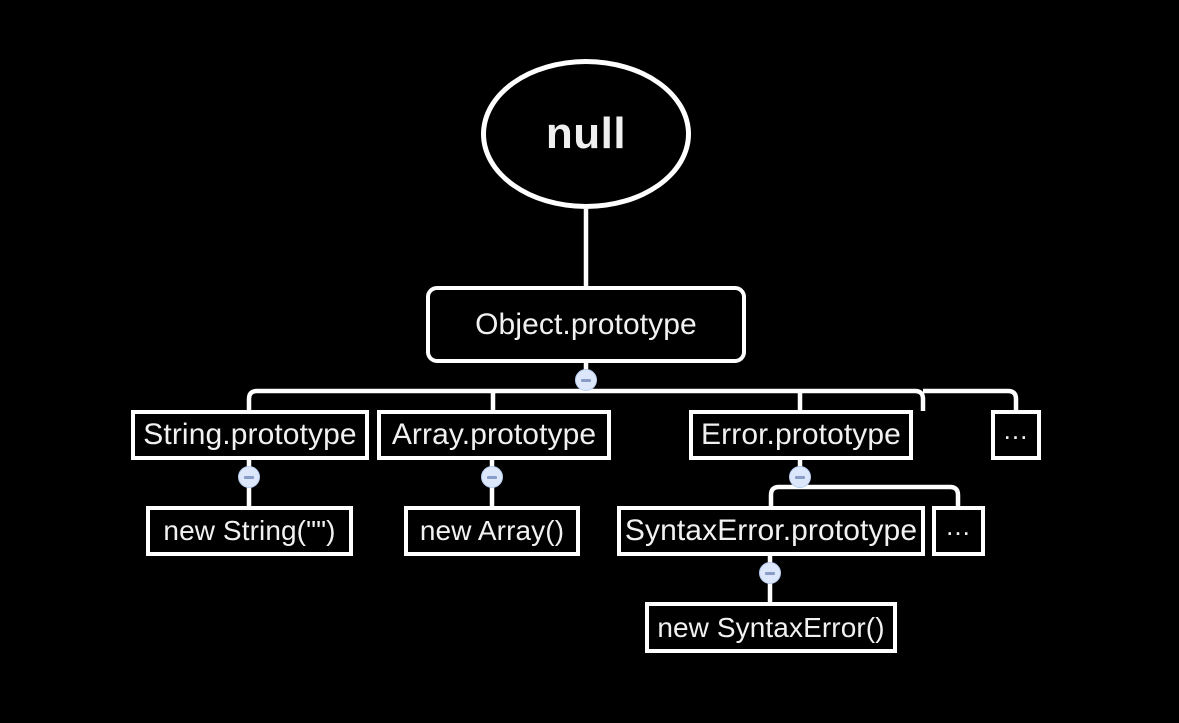  I want to click on node-new-string-label: new String(""), so click(249, 530).